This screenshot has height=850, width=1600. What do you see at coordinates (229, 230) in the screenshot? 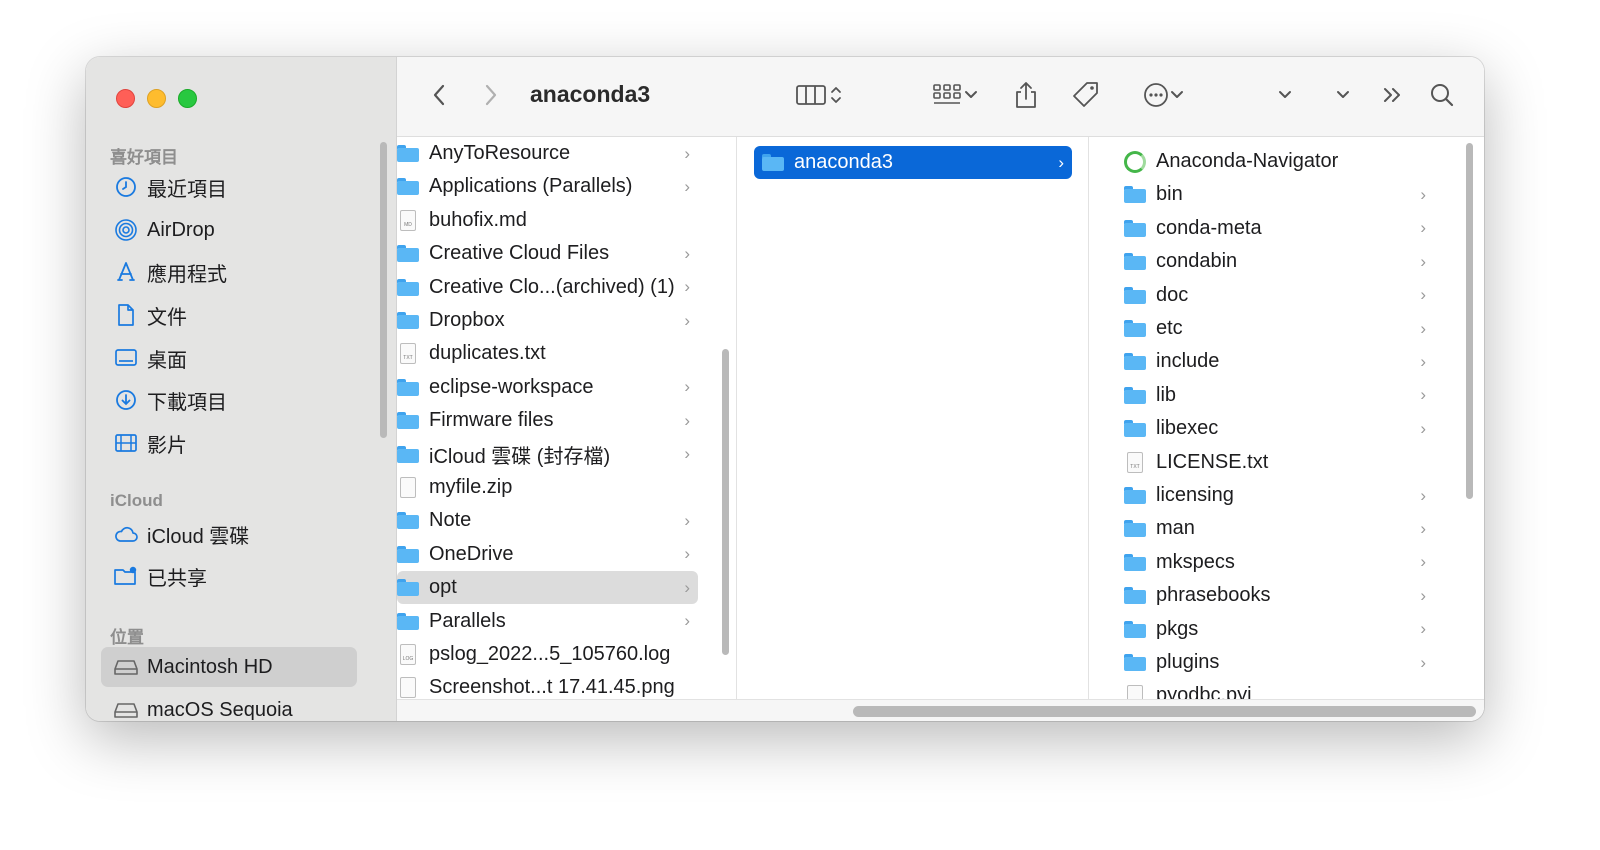
I see `sidebar-item-airdrop: AirDrop` at bounding box center [229, 230].